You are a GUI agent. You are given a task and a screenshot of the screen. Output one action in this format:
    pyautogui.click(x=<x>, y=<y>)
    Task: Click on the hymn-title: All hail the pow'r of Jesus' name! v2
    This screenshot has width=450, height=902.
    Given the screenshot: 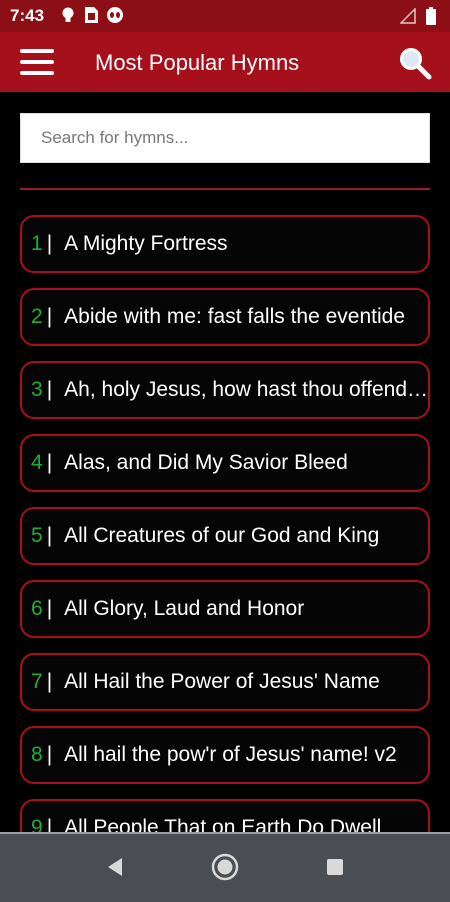 What is the action you would take?
    pyautogui.click(x=230, y=754)
    